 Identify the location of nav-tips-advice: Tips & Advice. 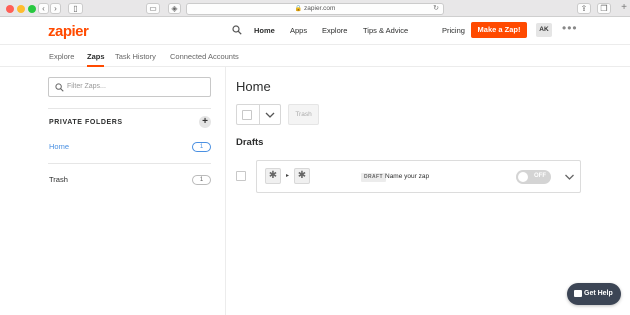
(385, 30).